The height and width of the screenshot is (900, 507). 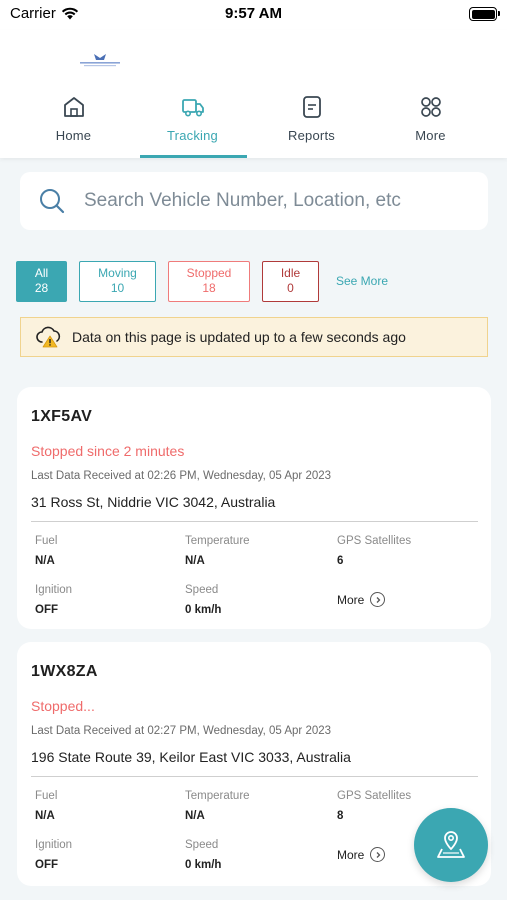 What do you see at coordinates (100, 60) in the screenshot?
I see `company-logo` at bounding box center [100, 60].